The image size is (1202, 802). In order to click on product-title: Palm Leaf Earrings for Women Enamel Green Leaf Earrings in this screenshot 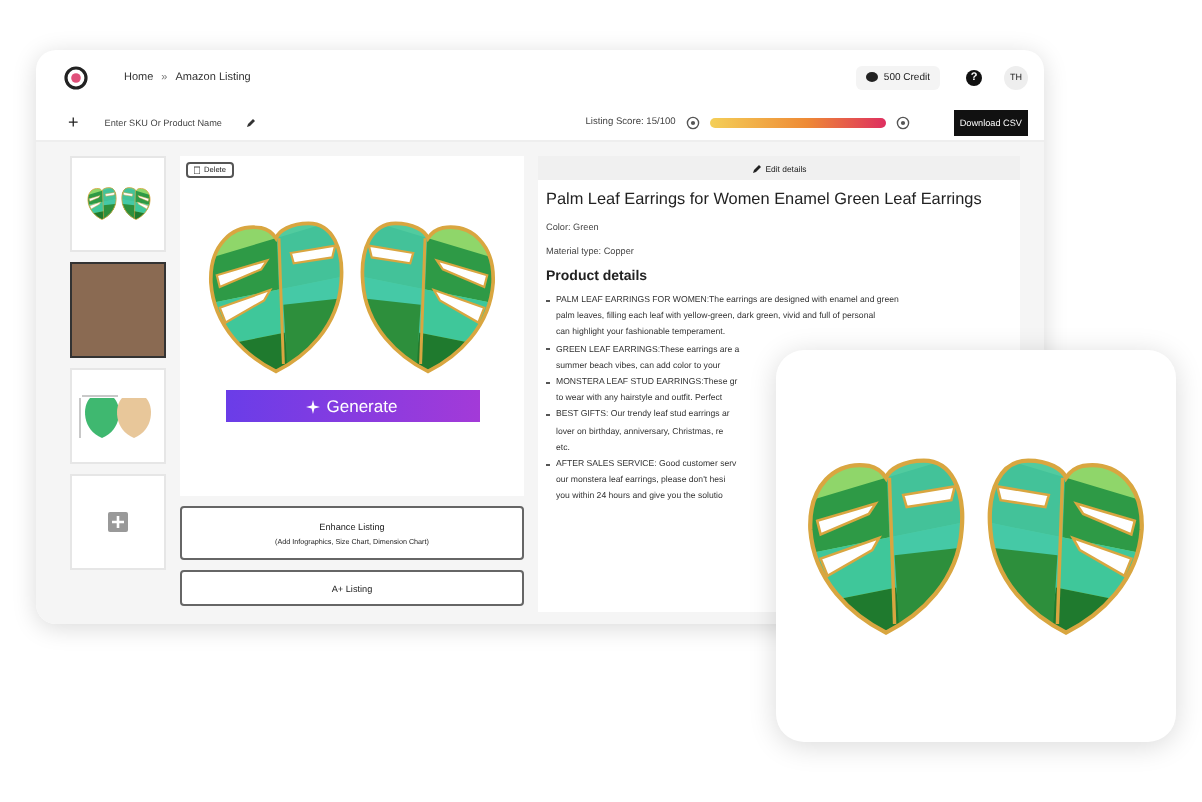, I will do `click(765, 199)`.